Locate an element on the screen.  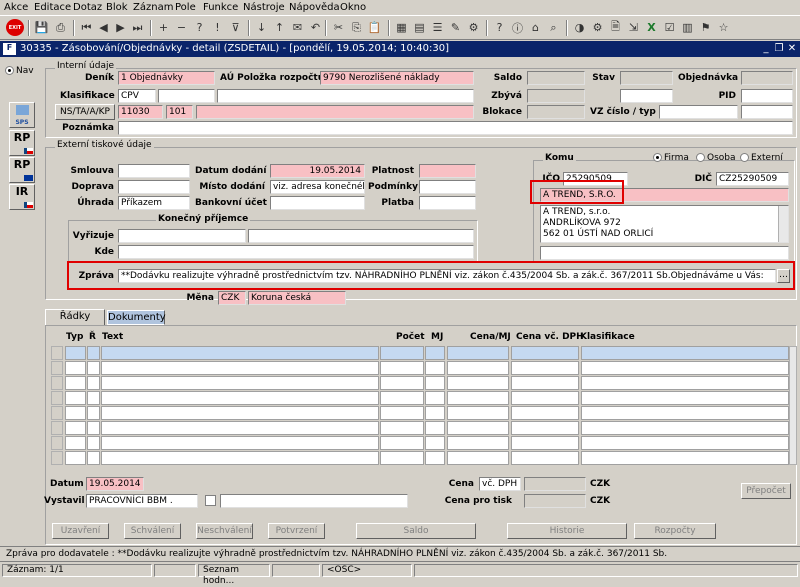
insert-record-icon: + is located at coordinates (163, 27).